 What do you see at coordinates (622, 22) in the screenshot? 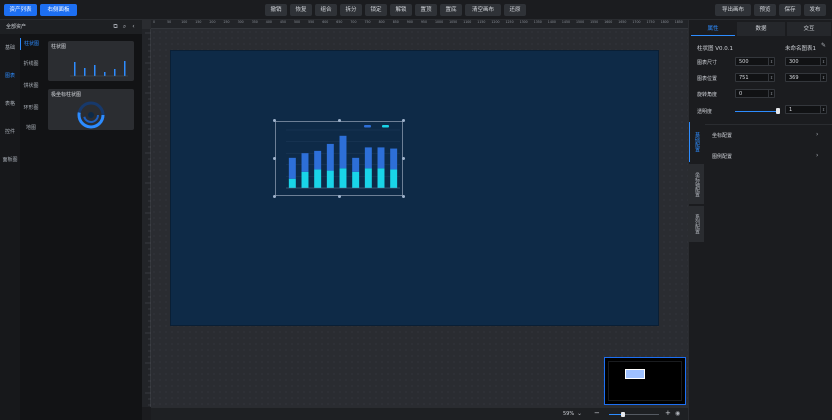
I see `ruler-tick-label: 1650` at bounding box center [622, 22].